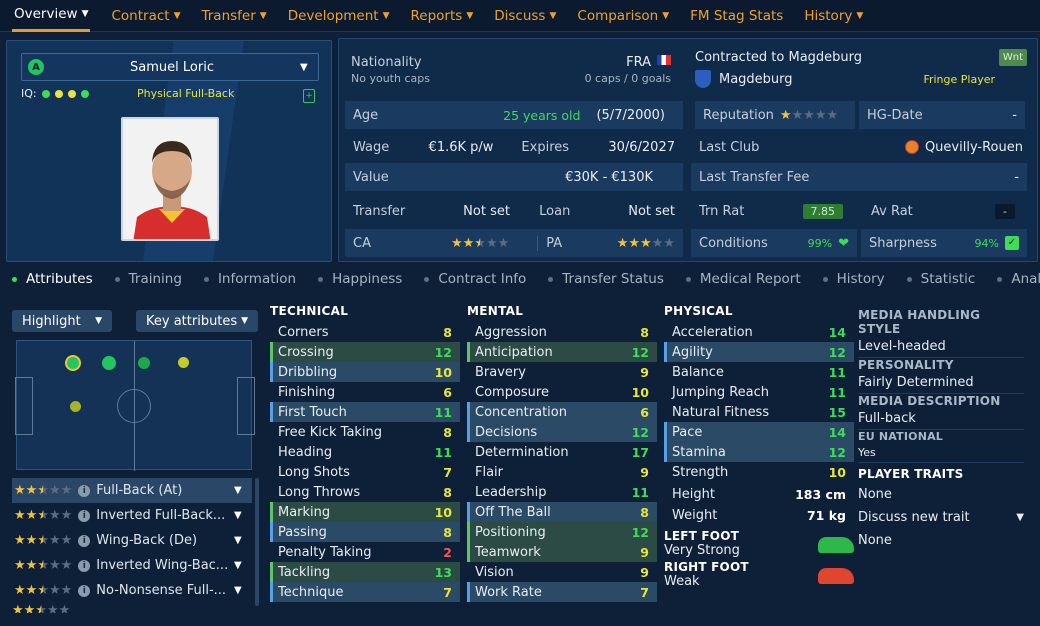  Describe the element at coordinates (51, 16) in the screenshot. I see `nav-tab-overview: Overview ▼` at that location.